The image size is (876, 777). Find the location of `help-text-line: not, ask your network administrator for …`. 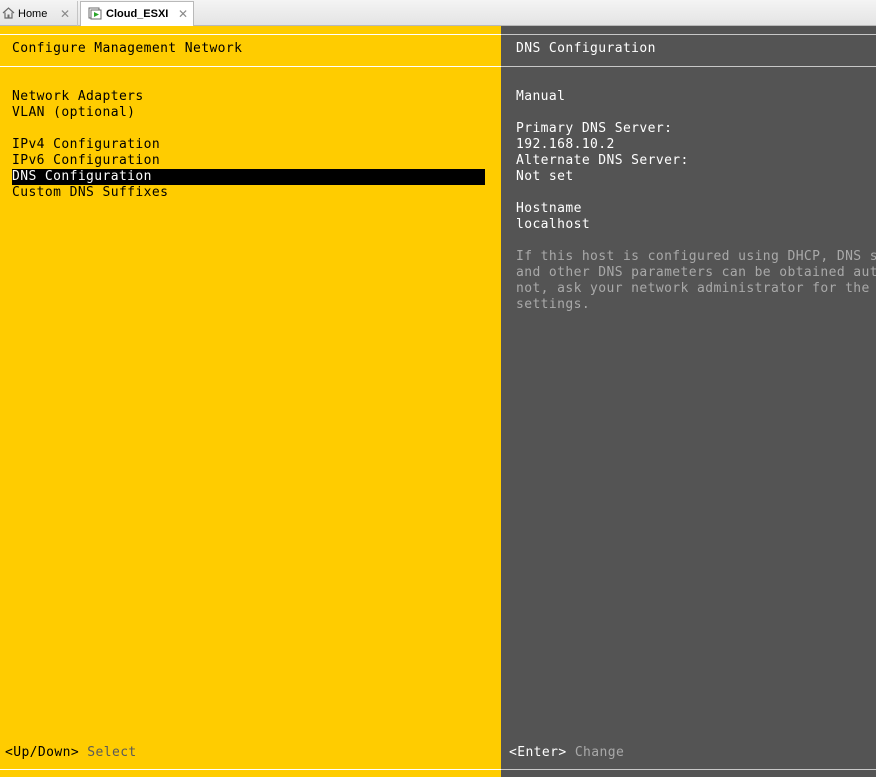

help-text-line: not, ask your network administrator for … is located at coordinates (696, 288).